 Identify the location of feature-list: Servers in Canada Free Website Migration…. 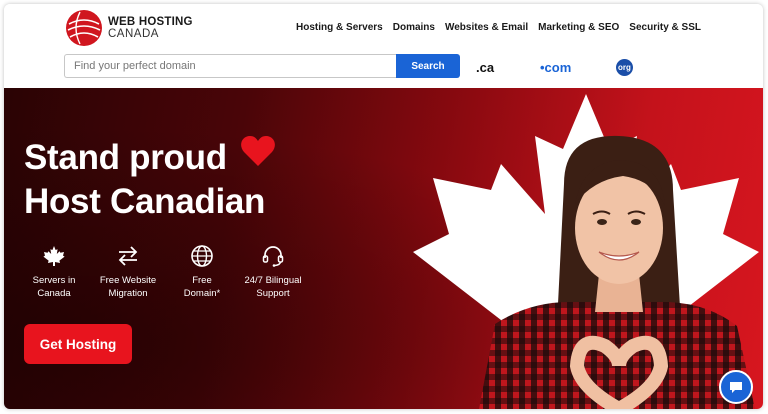
(165, 272).